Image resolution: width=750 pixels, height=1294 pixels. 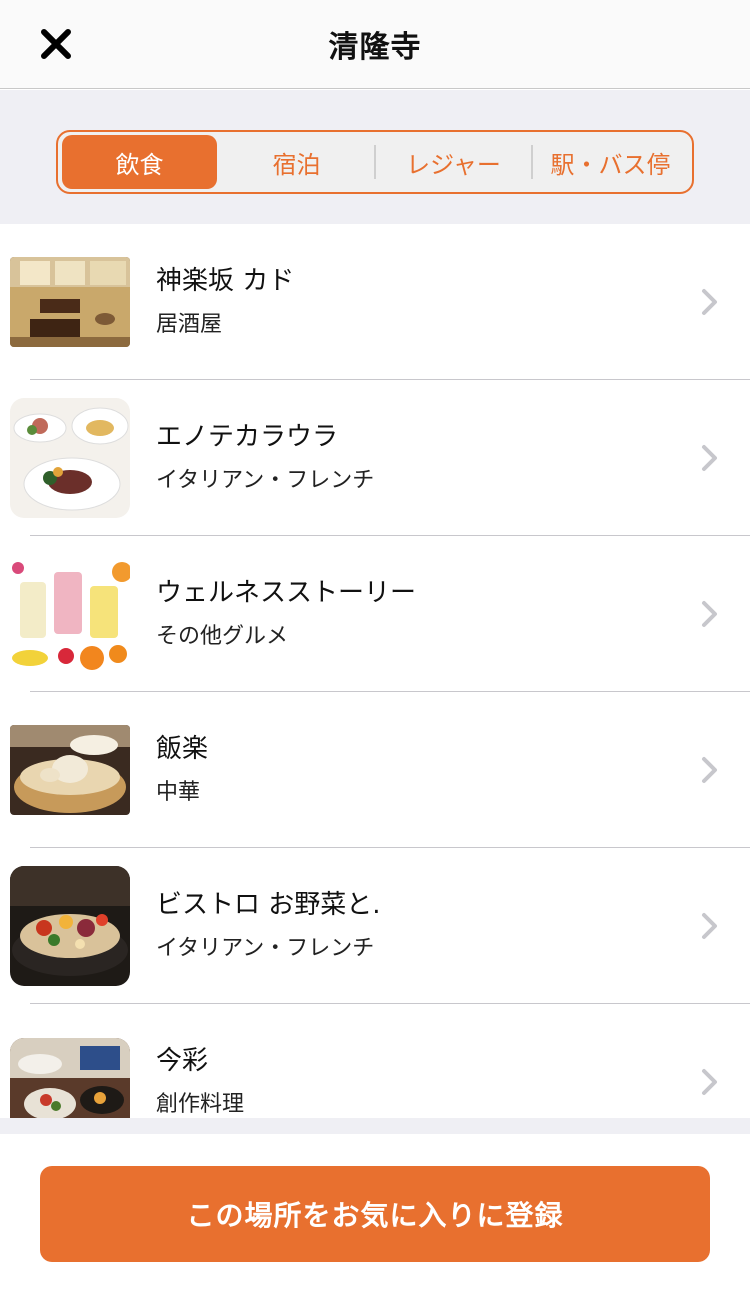 I want to click on footer-panel: この場所をお気に入りに登録, so click(x=375, y=1214).